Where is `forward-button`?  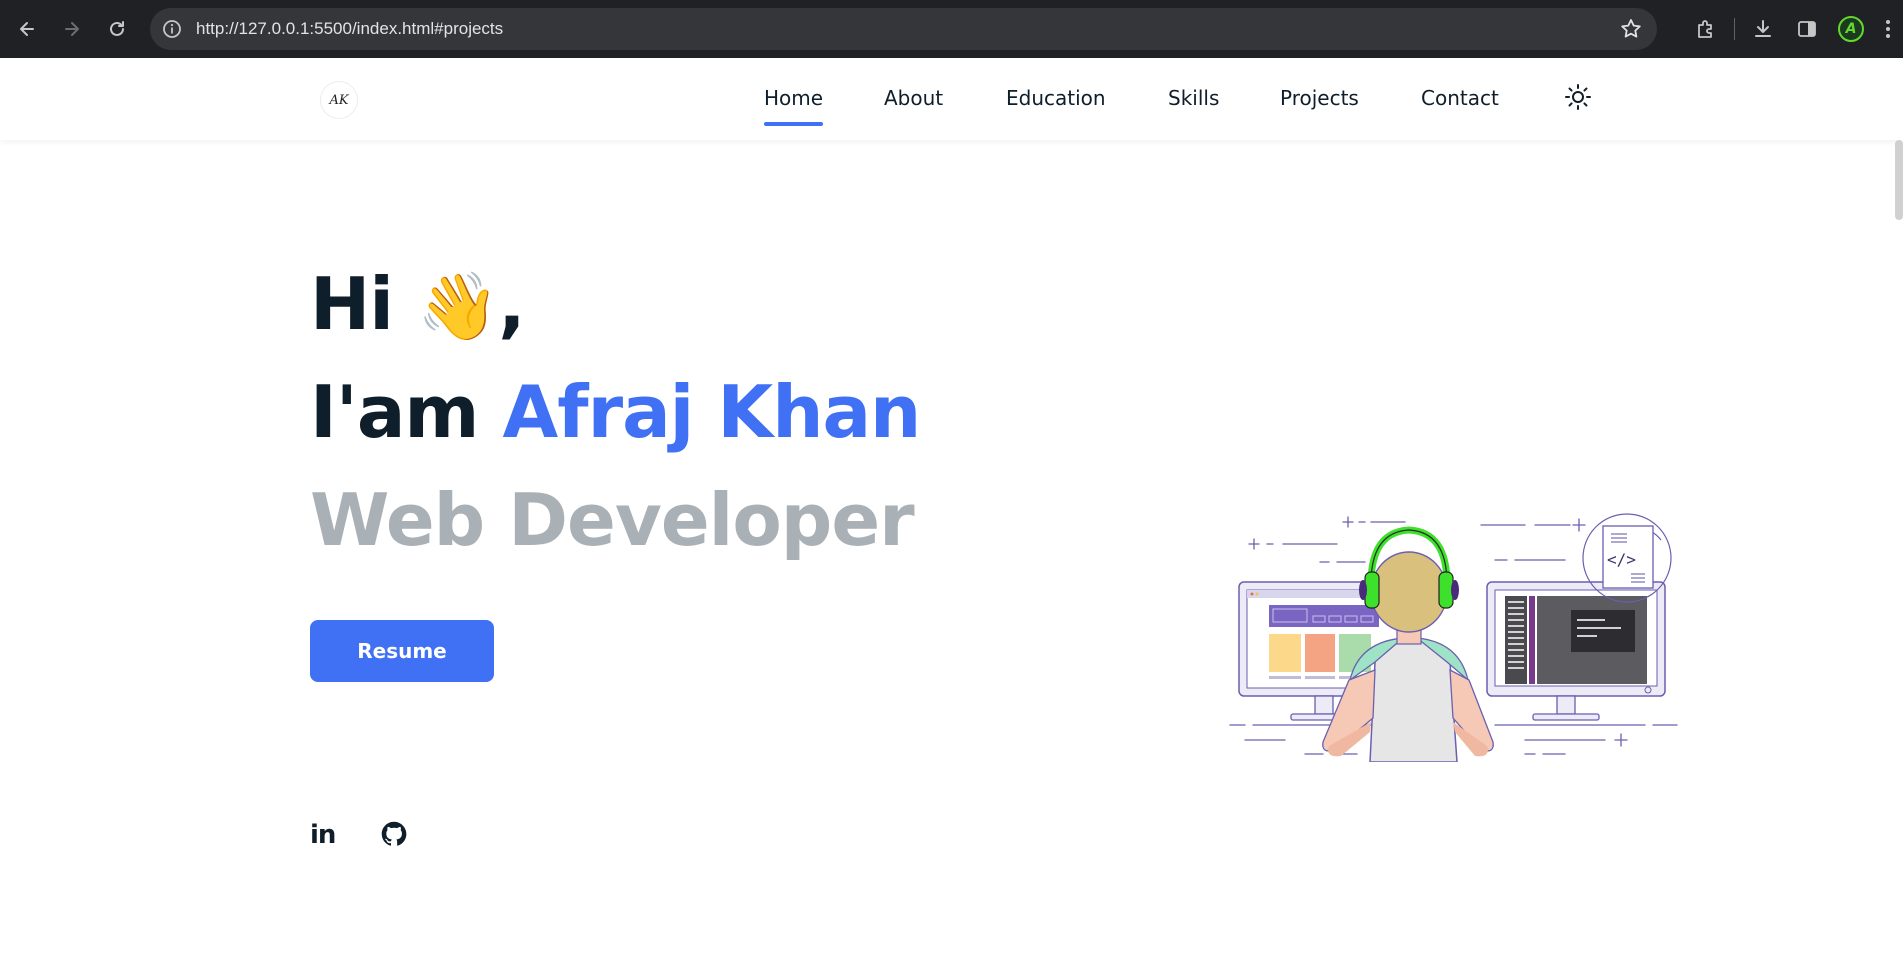
forward-button is located at coordinates (72, 29).